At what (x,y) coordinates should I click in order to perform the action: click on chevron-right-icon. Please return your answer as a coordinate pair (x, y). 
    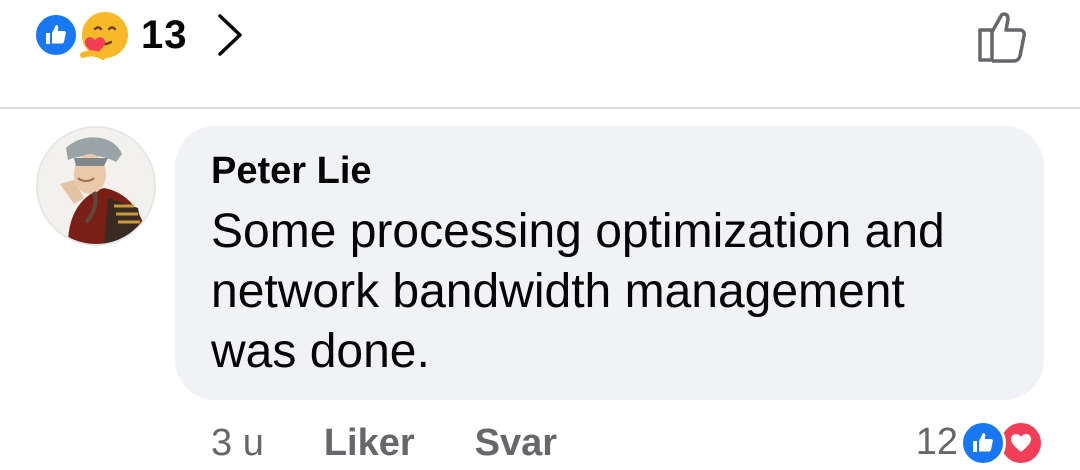
    Looking at the image, I should click on (230, 35).